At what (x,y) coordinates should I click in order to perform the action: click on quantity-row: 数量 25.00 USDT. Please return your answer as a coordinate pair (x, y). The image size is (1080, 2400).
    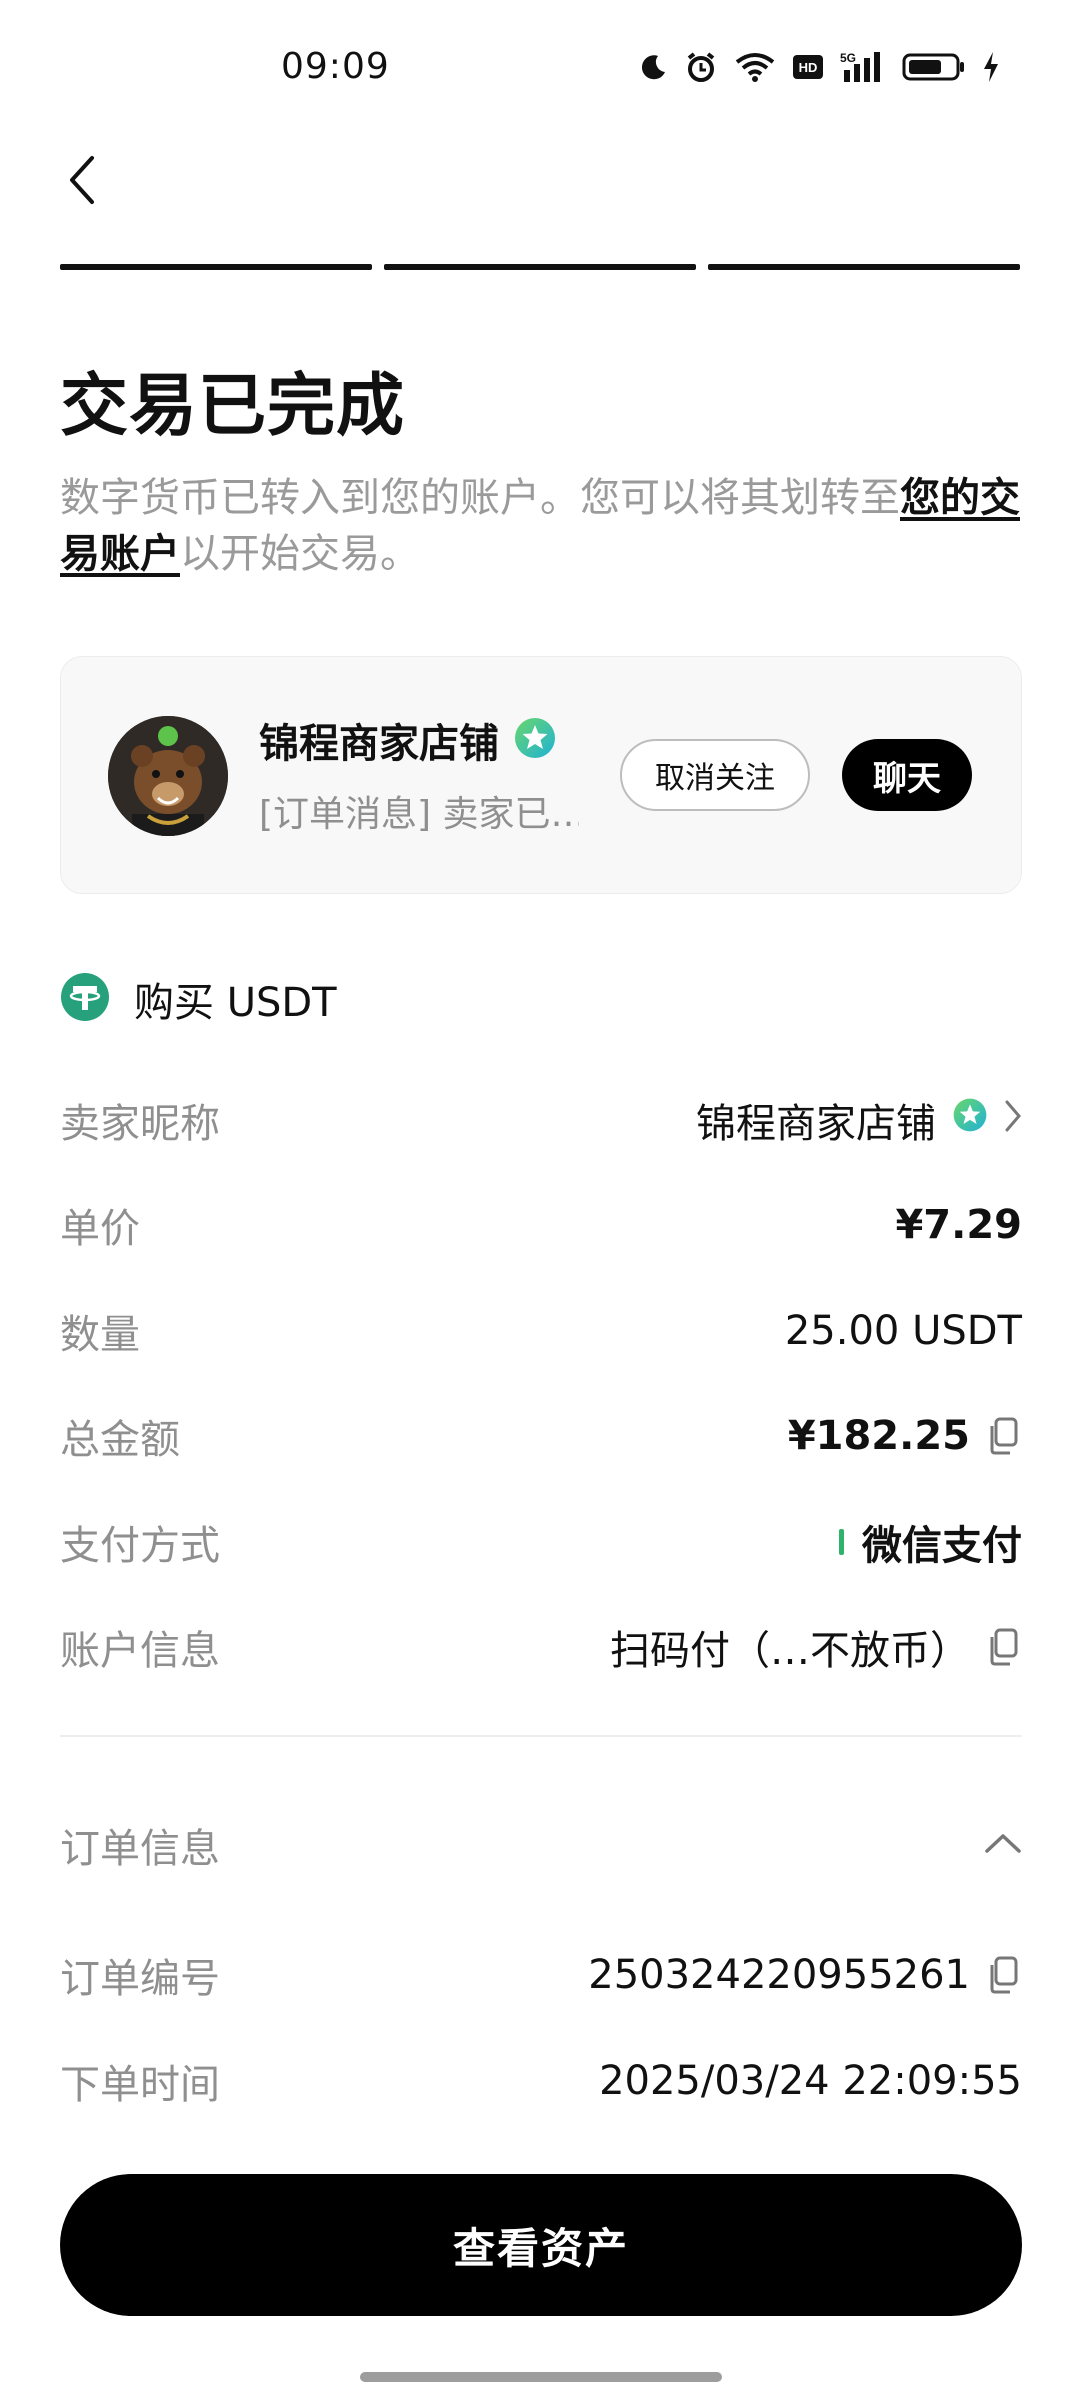
    Looking at the image, I should click on (541, 1331).